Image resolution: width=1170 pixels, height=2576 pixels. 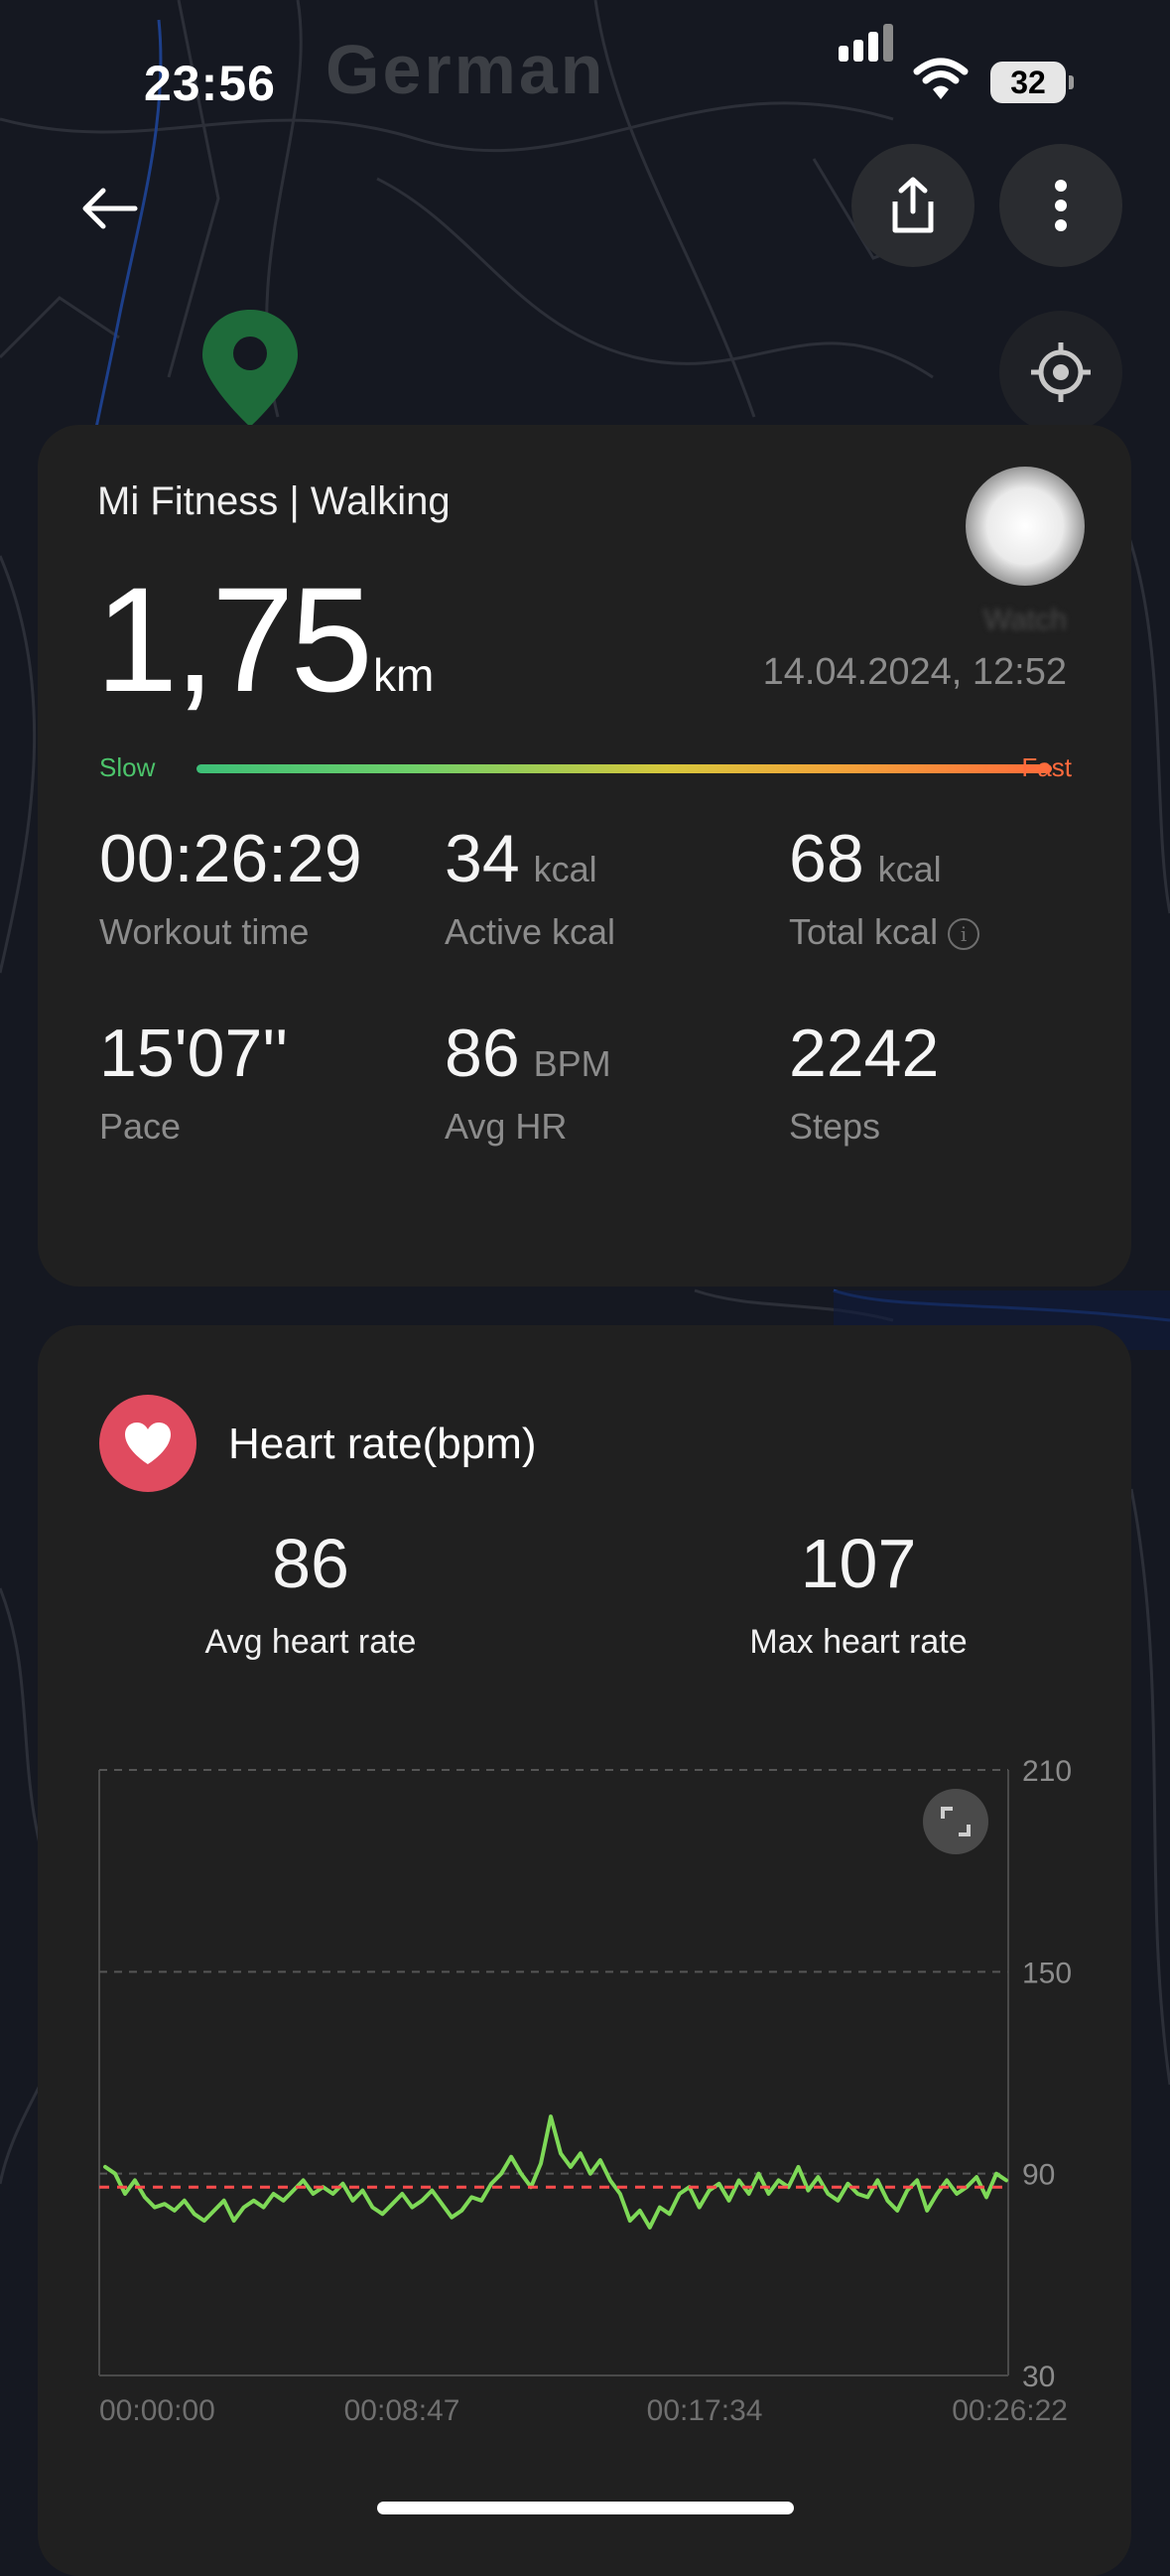 I want to click on stat-steps: 2242 Steps, so click(x=864, y=1081).